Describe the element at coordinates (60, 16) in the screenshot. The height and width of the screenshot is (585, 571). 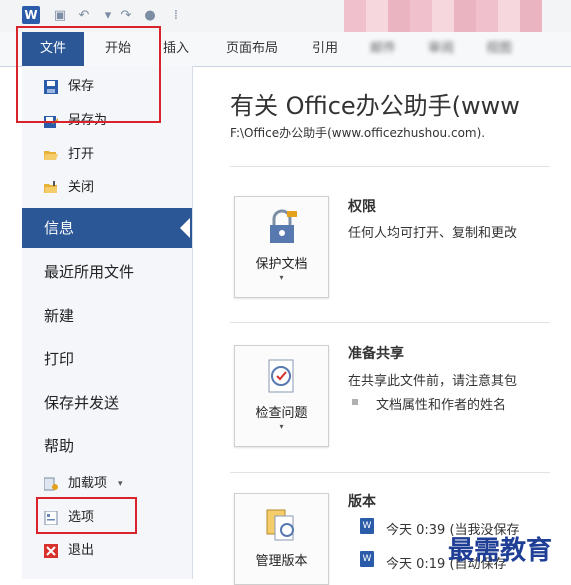
I see `save-icon: ▣` at that location.